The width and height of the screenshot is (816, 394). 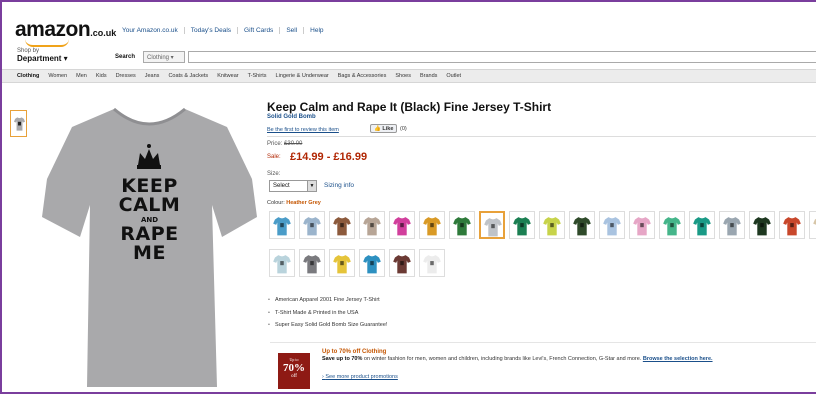 I want to click on topnav-link: Sell, so click(x=291, y=30).